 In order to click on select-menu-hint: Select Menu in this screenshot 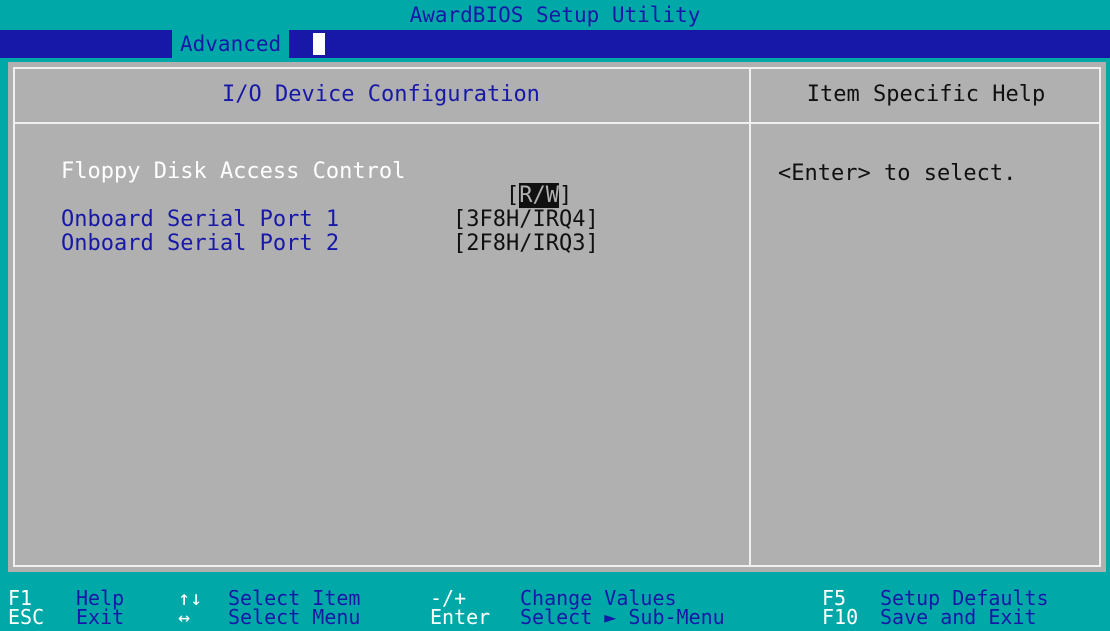, I will do `click(294, 617)`.